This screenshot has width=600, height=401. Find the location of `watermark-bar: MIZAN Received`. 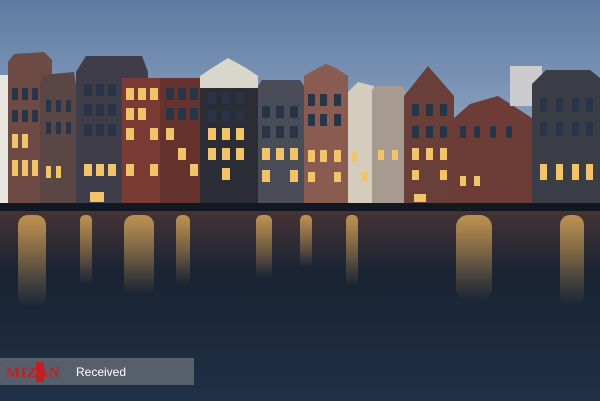

watermark-bar: MIZAN Received is located at coordinates (97, 371).